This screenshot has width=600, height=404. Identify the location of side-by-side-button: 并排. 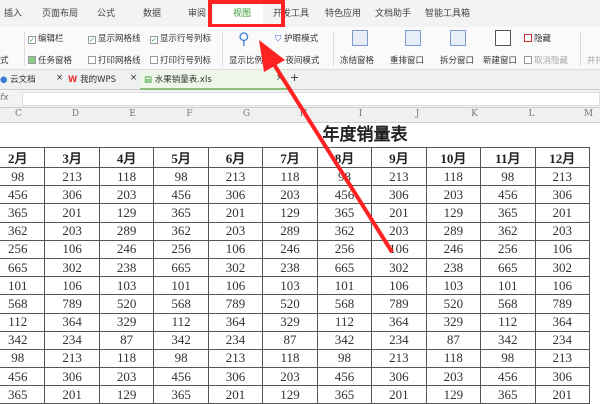
(593, 60).